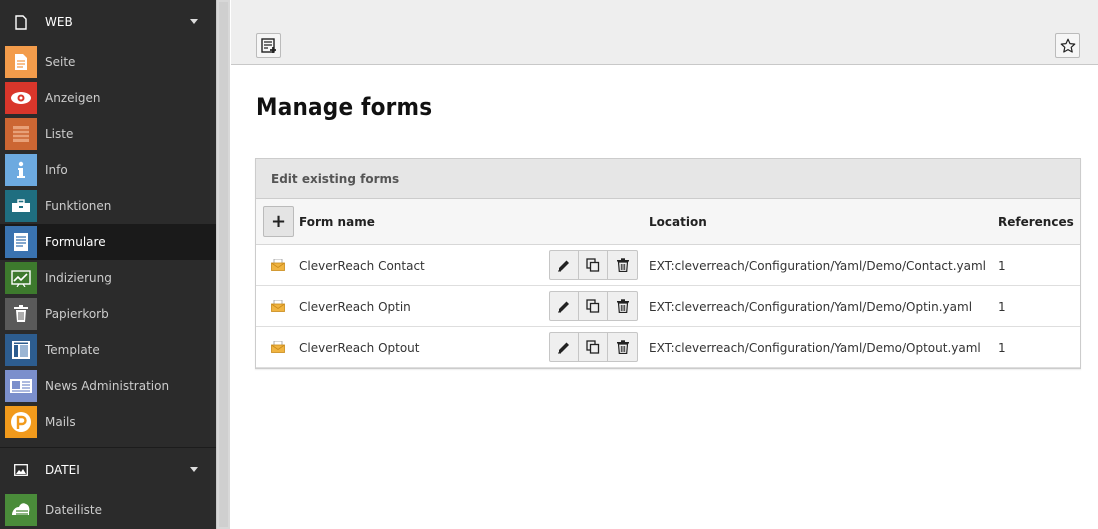 The height and width of the screenshot is (529, 1098). I want to click on sidebar-item-funktionen: Funktionen, so click(108, 206).